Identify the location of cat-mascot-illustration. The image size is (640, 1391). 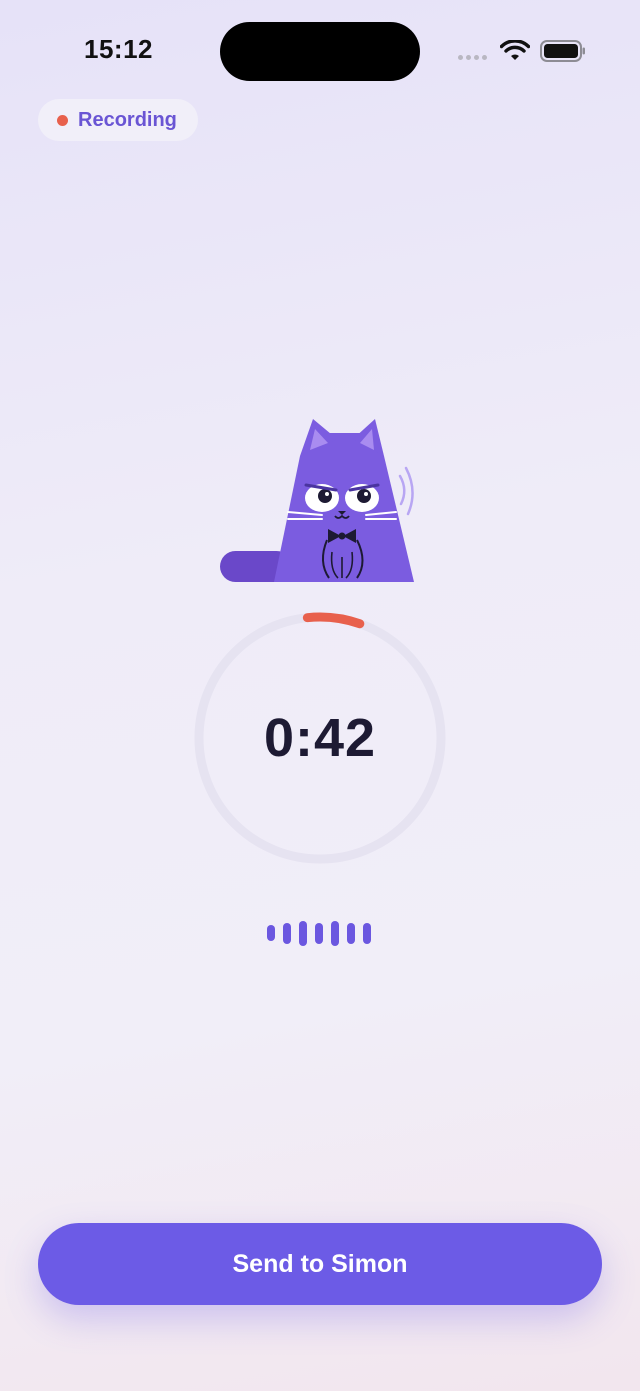
(317, 500).